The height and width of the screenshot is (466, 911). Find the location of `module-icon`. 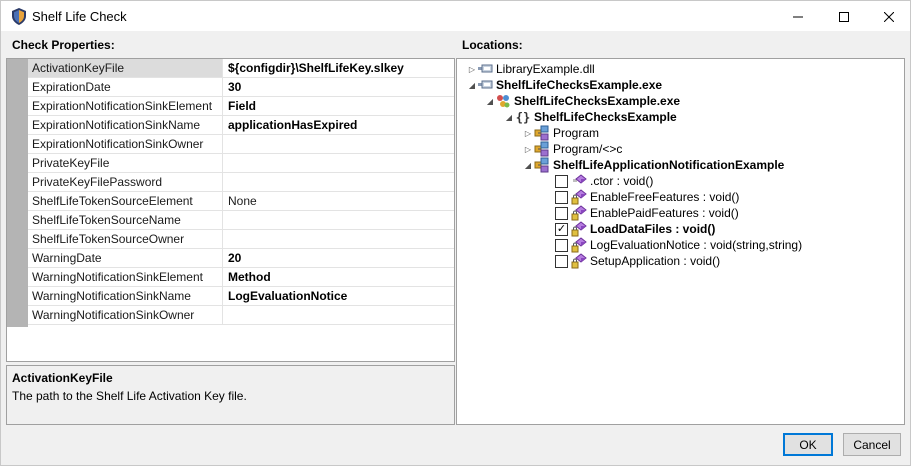

module-icon is located at coordinates (503, 101).